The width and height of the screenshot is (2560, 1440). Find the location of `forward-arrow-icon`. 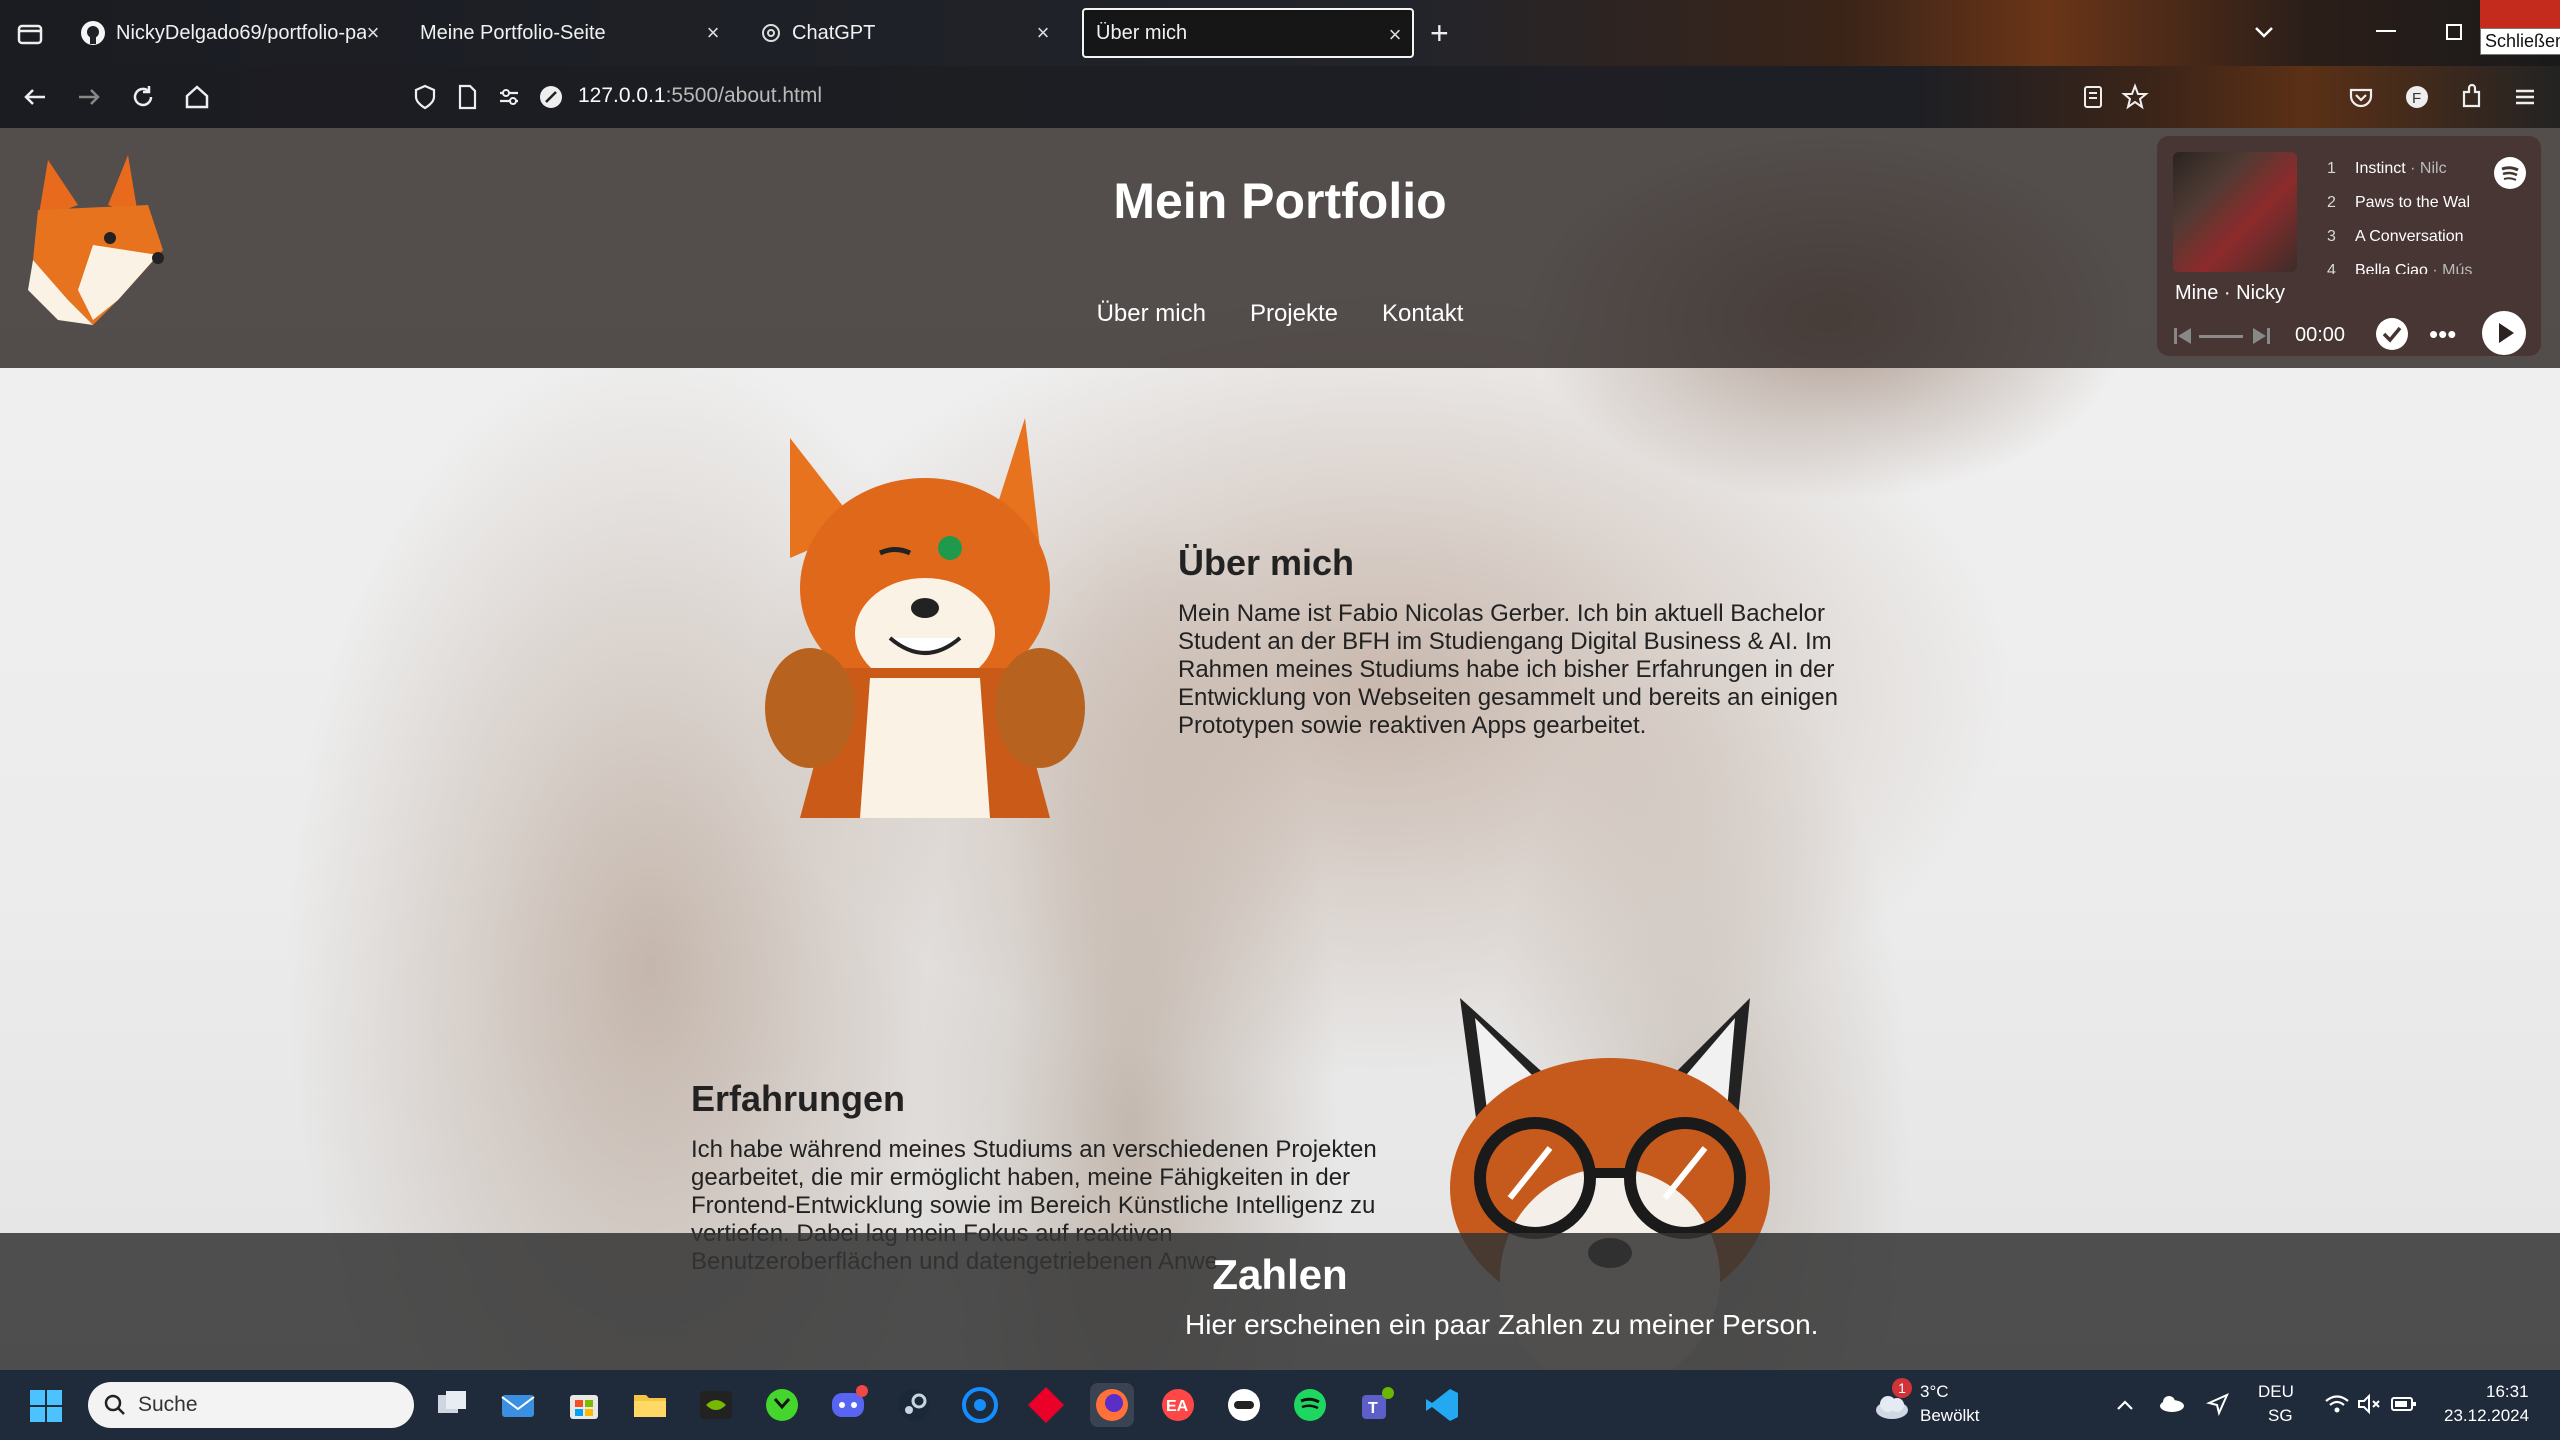

forward-arrow-icon is located at coordinates (89, 97).